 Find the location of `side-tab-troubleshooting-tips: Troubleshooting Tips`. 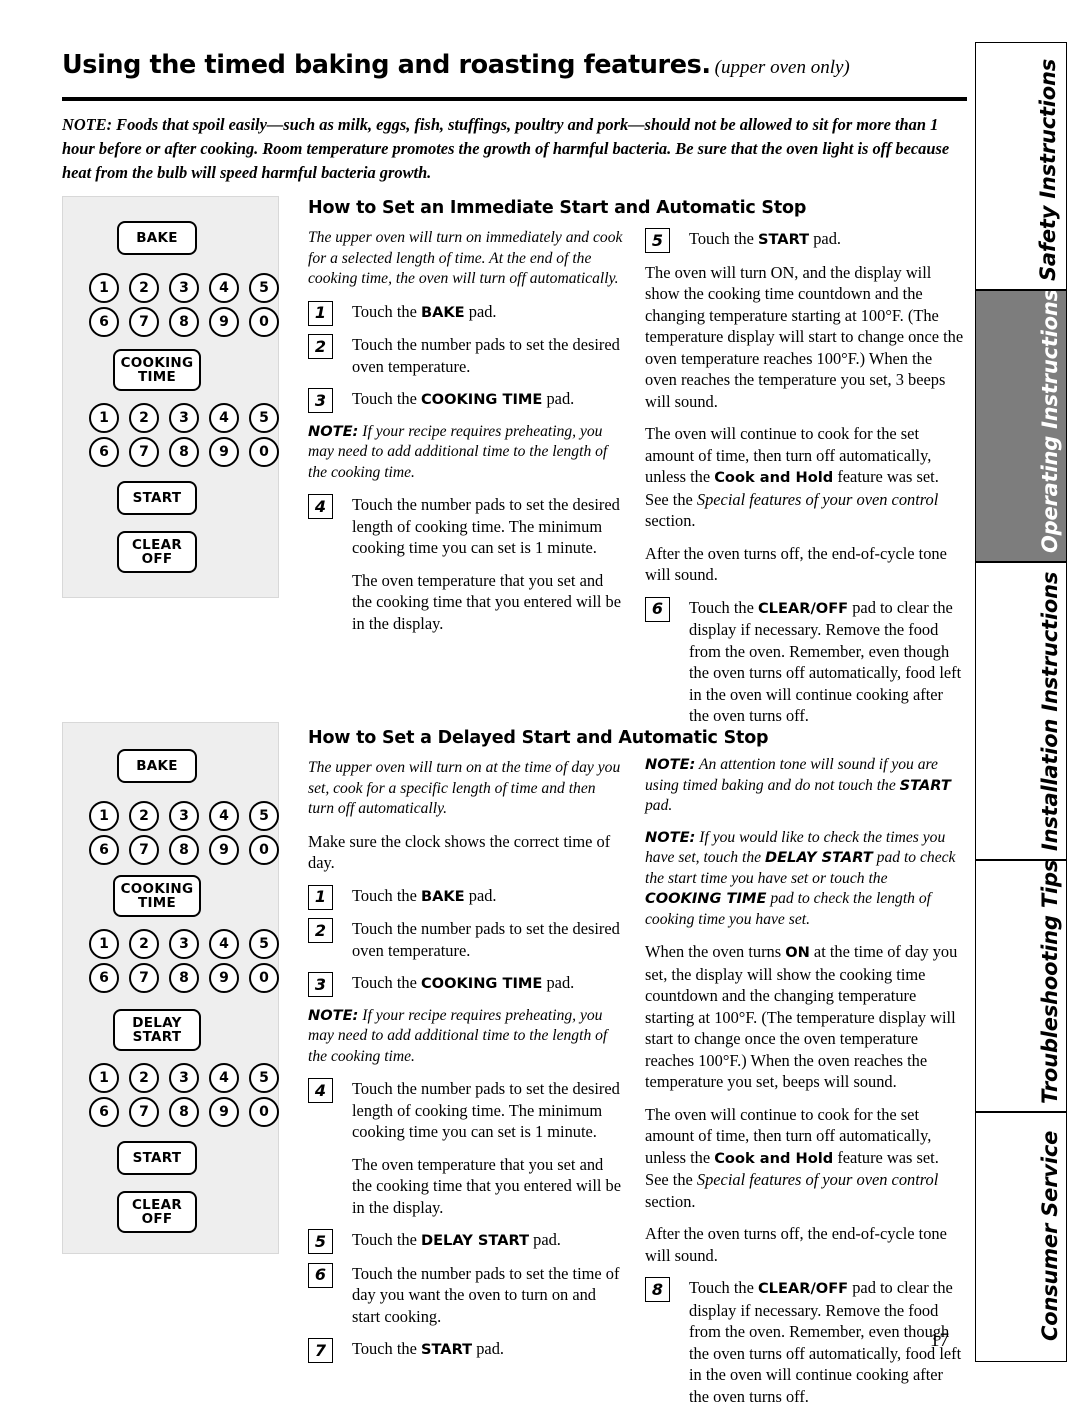

side-tab-troubleshooting-tips: Troubleshooting Tips is located at coordinates (1021, 986).